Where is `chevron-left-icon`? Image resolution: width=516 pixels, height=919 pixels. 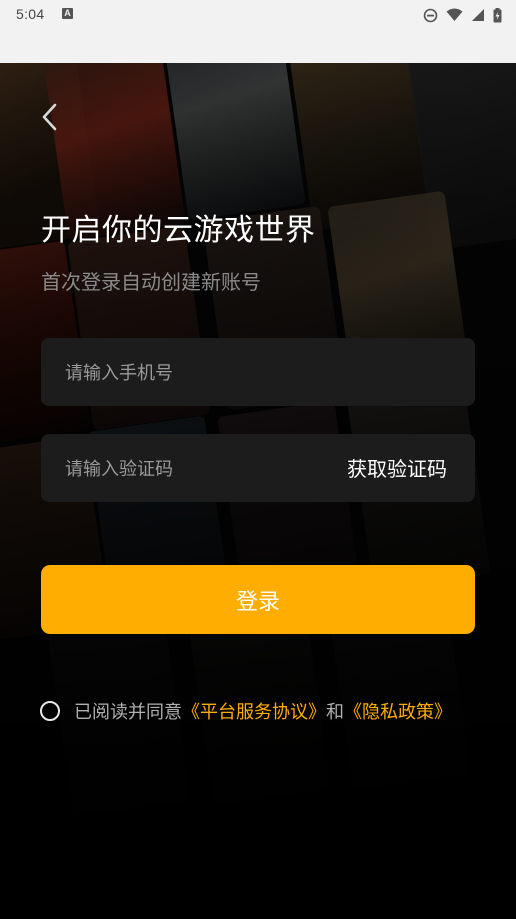 chevron-left-icon is located at coordinates (49, 117).